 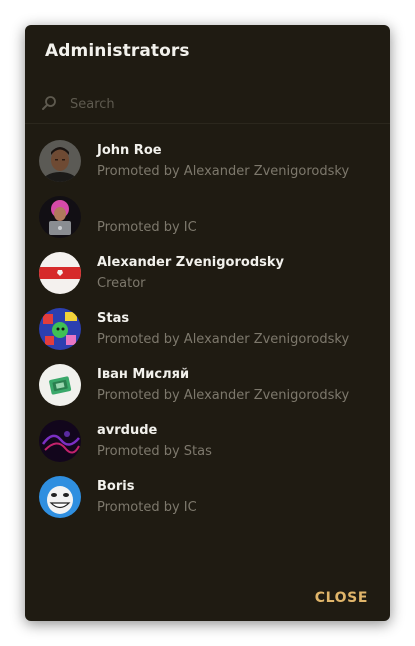 I want to click on admin-status: Creator, so click(x=121, y=283).